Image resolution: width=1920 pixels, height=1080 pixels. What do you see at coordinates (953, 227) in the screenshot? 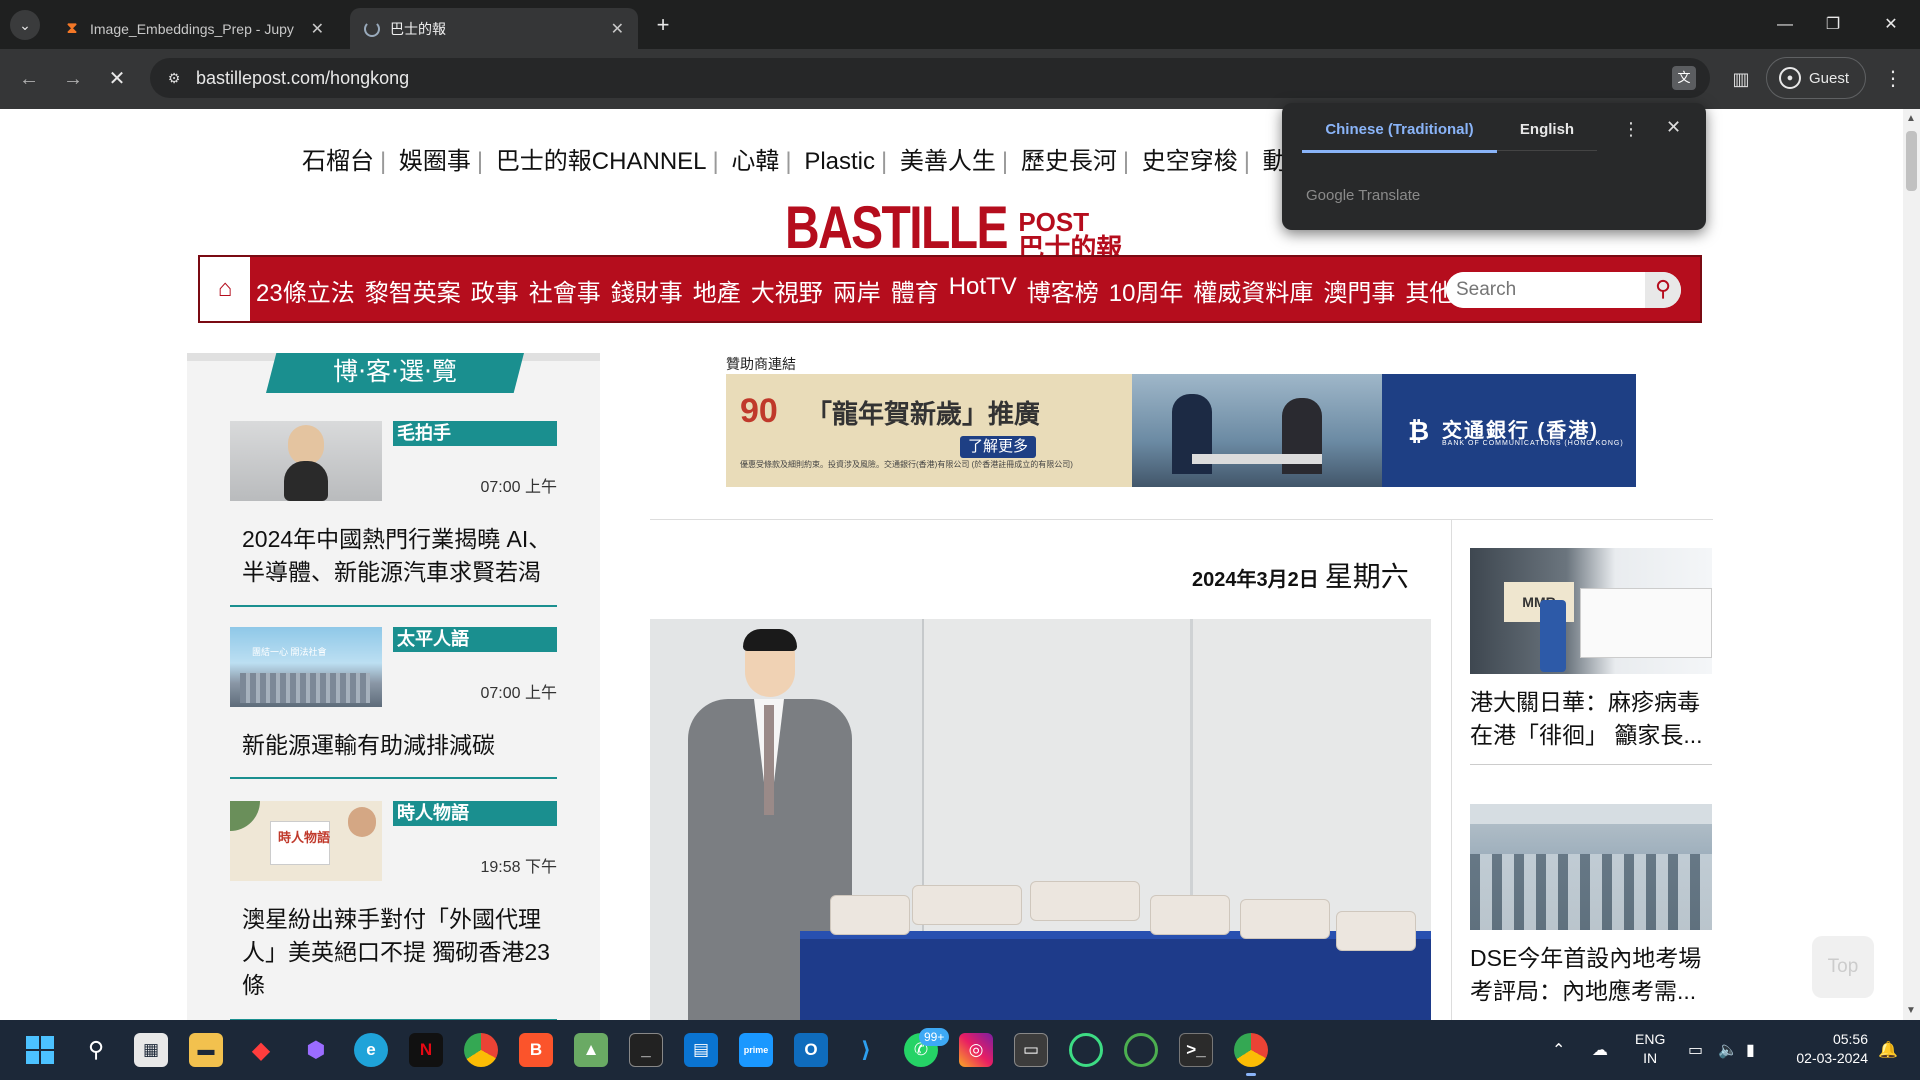
I see `site-logo: BASTILLE POST 巴士的報` at bounding box center [953, 227].